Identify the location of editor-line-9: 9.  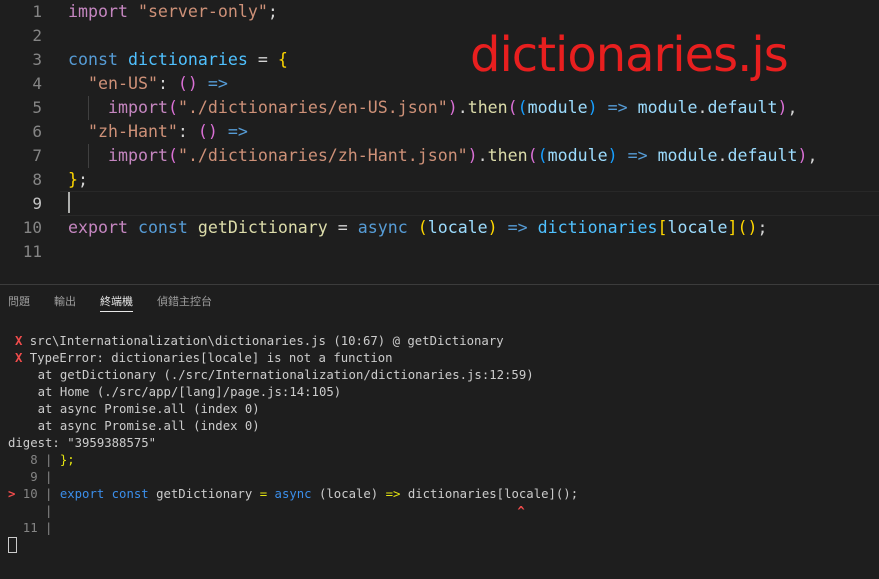
(439, 204).